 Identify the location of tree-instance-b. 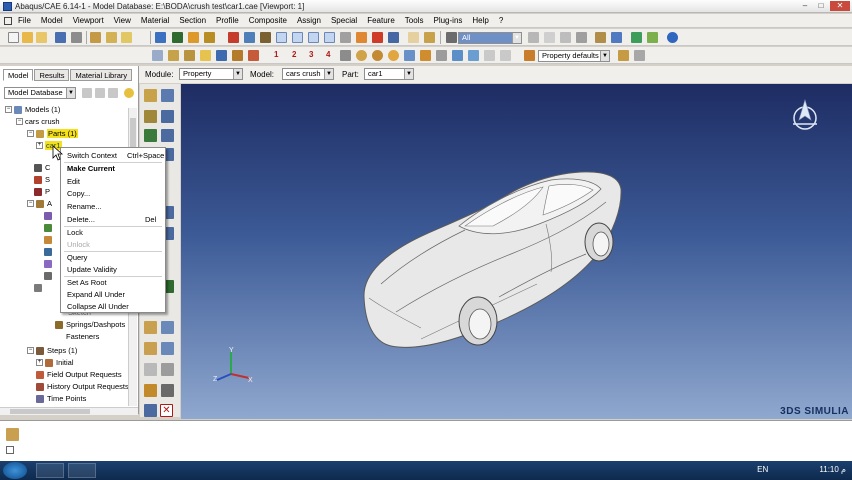
(49, 228).